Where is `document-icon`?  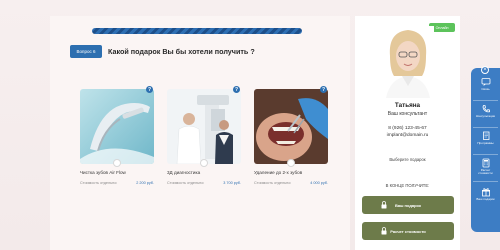
document-icon is located at coordinates (485, 135).